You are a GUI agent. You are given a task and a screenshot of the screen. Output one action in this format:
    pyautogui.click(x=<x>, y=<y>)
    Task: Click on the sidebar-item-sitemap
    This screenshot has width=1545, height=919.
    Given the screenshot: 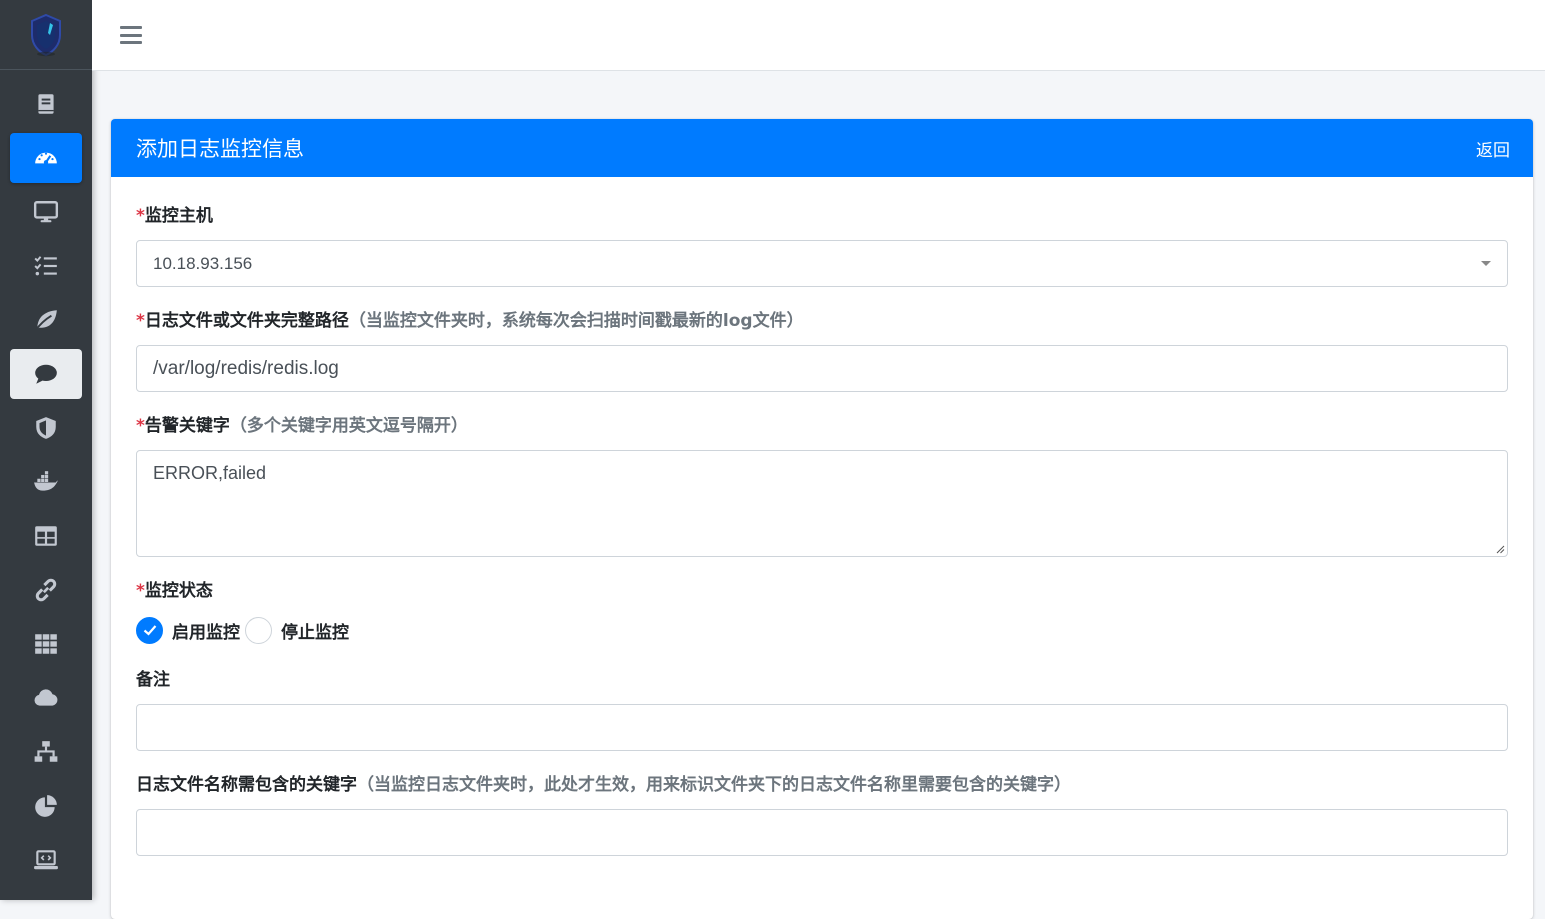 What is the action you would take?
    pyautogui.click(x=46, y=752)
    